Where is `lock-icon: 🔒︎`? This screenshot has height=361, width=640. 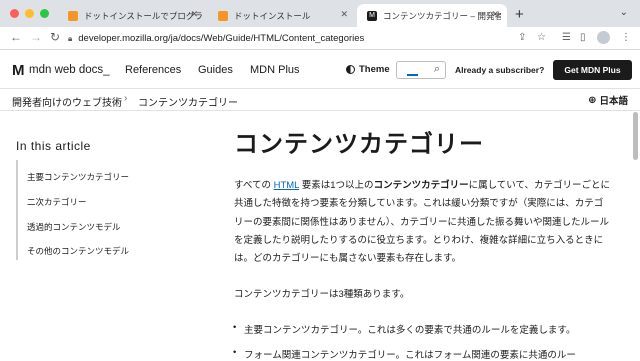 lock-icon: 🔒︎ is located at coordinates (70, 38).